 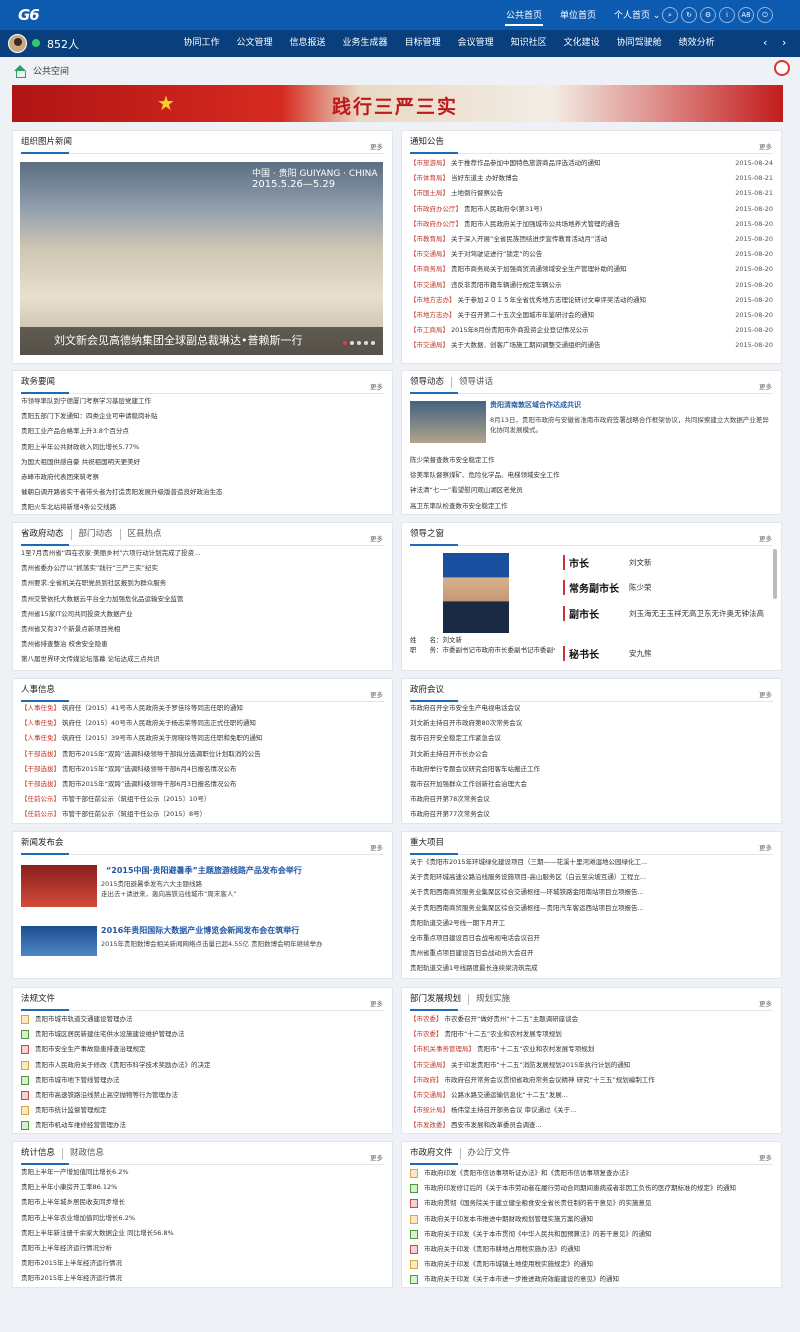 What do you see at coordinates (591, 1049) in the screenshot?
I see `list-item: 【市机关事务管理局】 贵阳市“十二五”农业和农村发展专项规划` at bounding box center [591, 1049].